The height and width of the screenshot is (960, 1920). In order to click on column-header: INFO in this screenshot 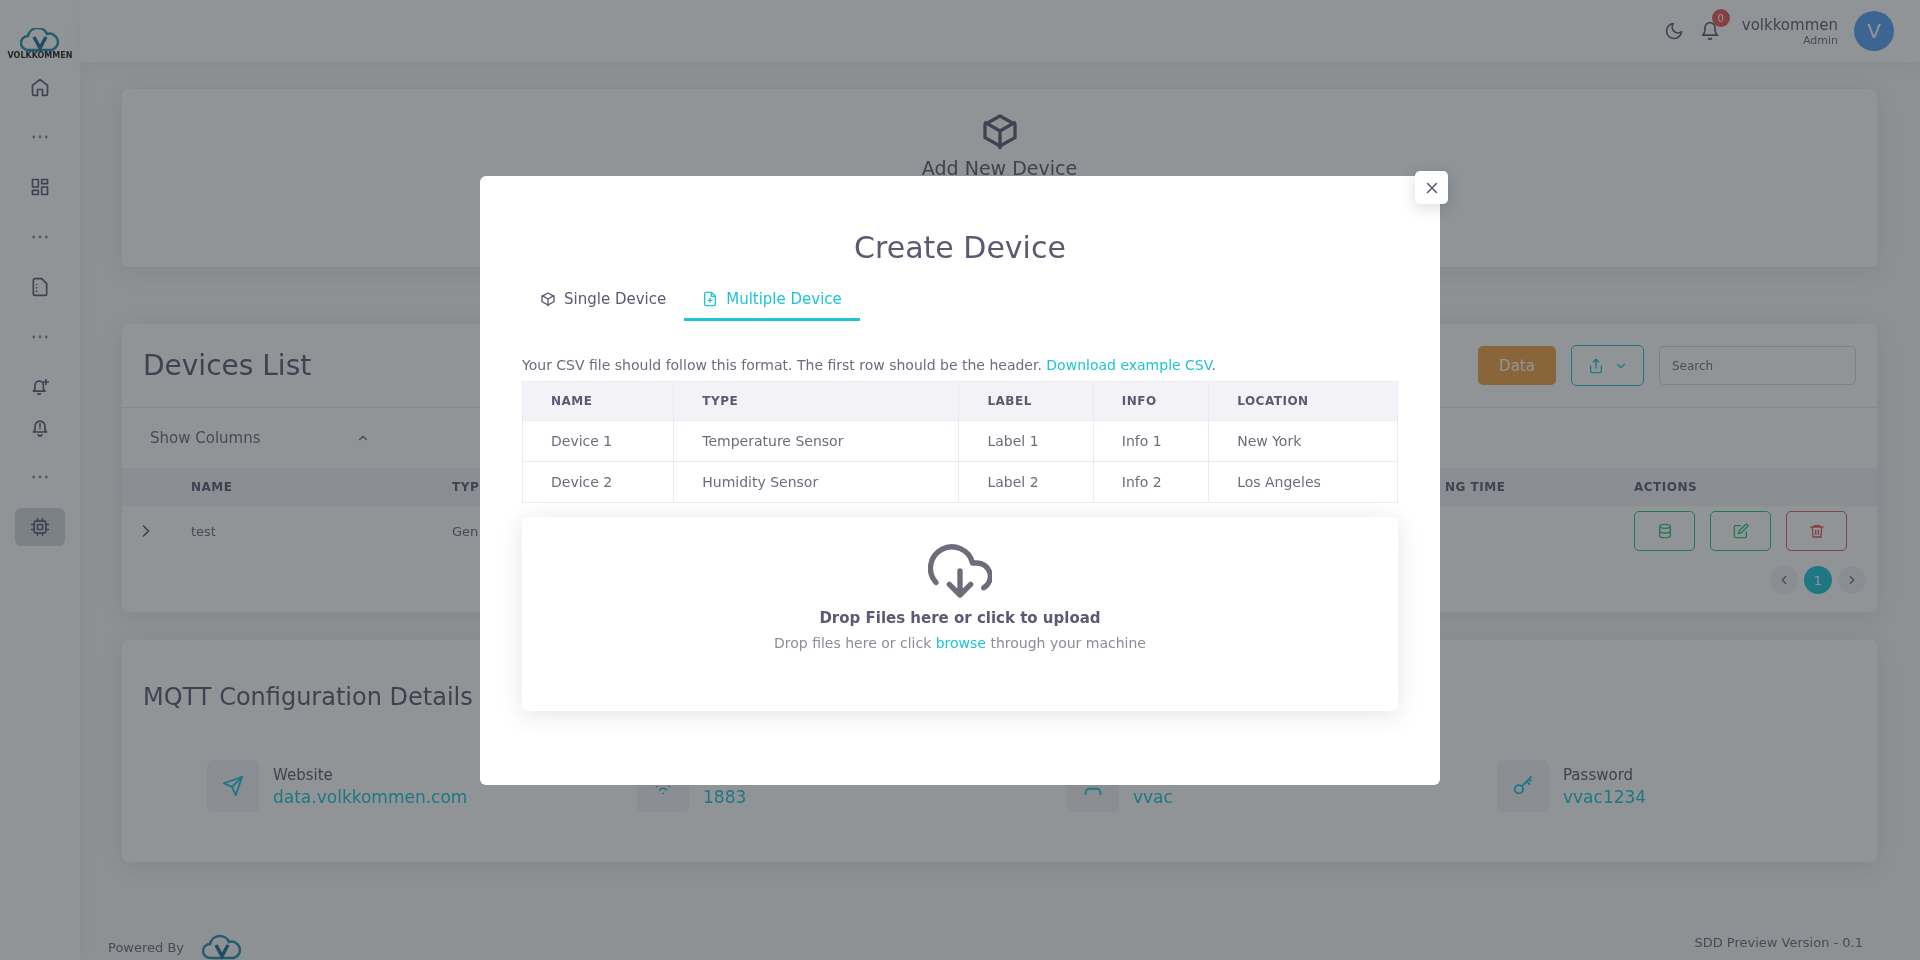, I will do `click(1151, 401)`.